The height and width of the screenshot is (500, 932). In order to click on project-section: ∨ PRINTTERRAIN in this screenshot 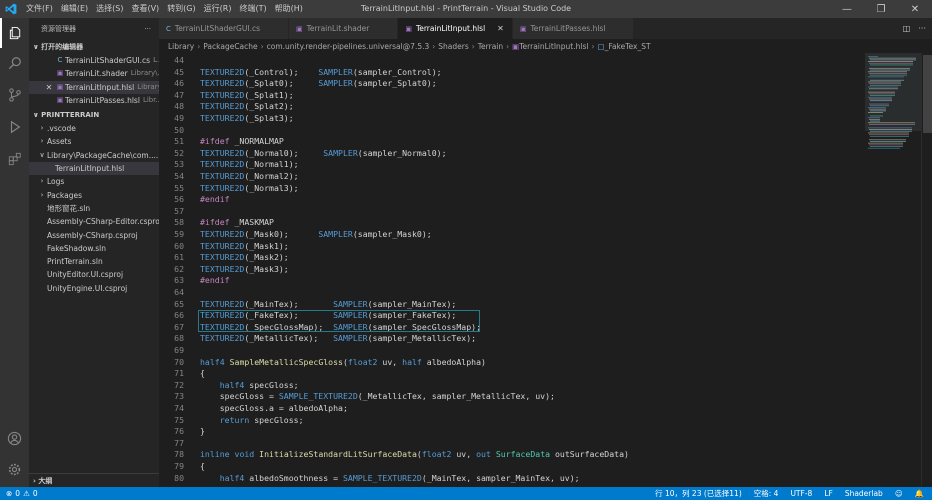, I will do `click(94, 115)`.